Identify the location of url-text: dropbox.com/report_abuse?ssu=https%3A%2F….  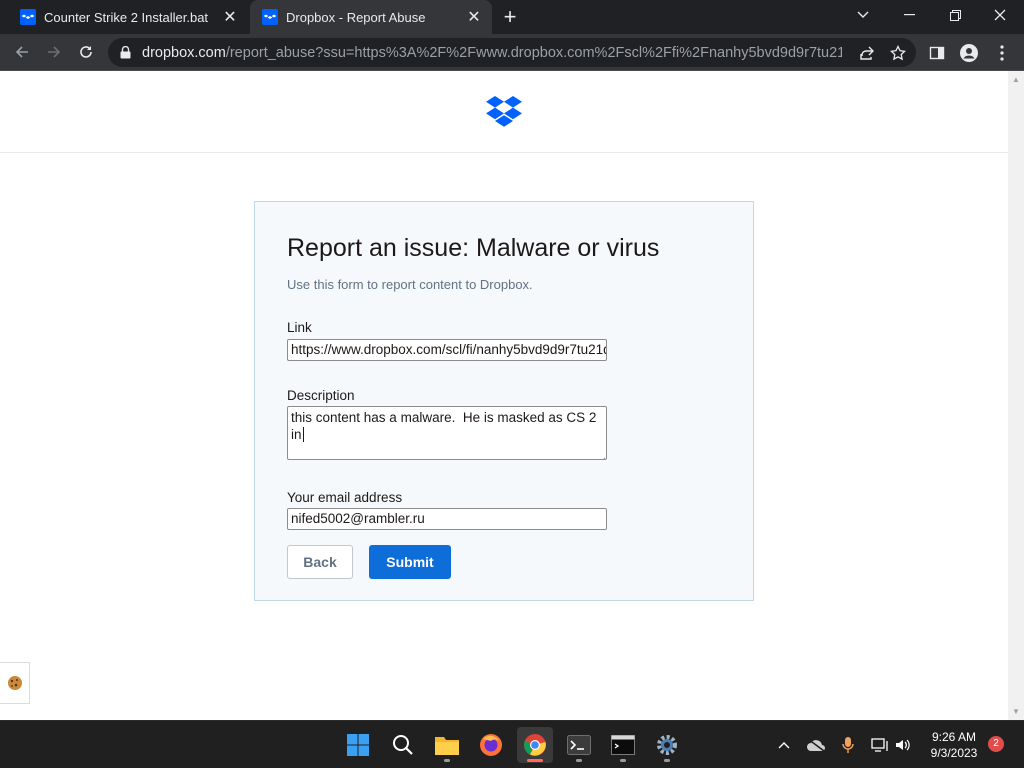
(492, 52).